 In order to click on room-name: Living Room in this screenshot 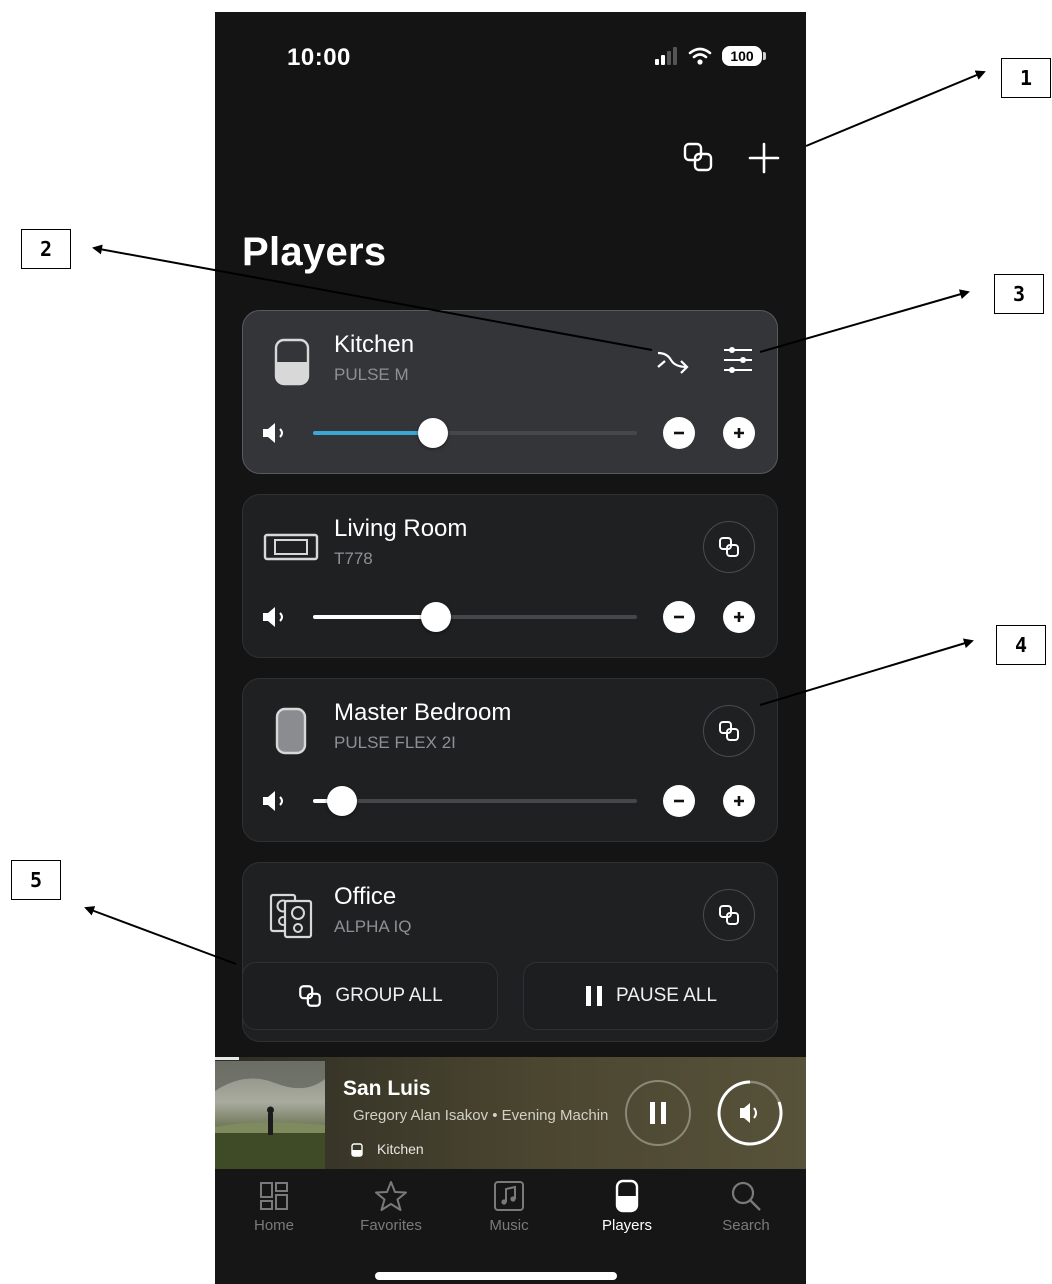, I will do `click(401, 528)`.